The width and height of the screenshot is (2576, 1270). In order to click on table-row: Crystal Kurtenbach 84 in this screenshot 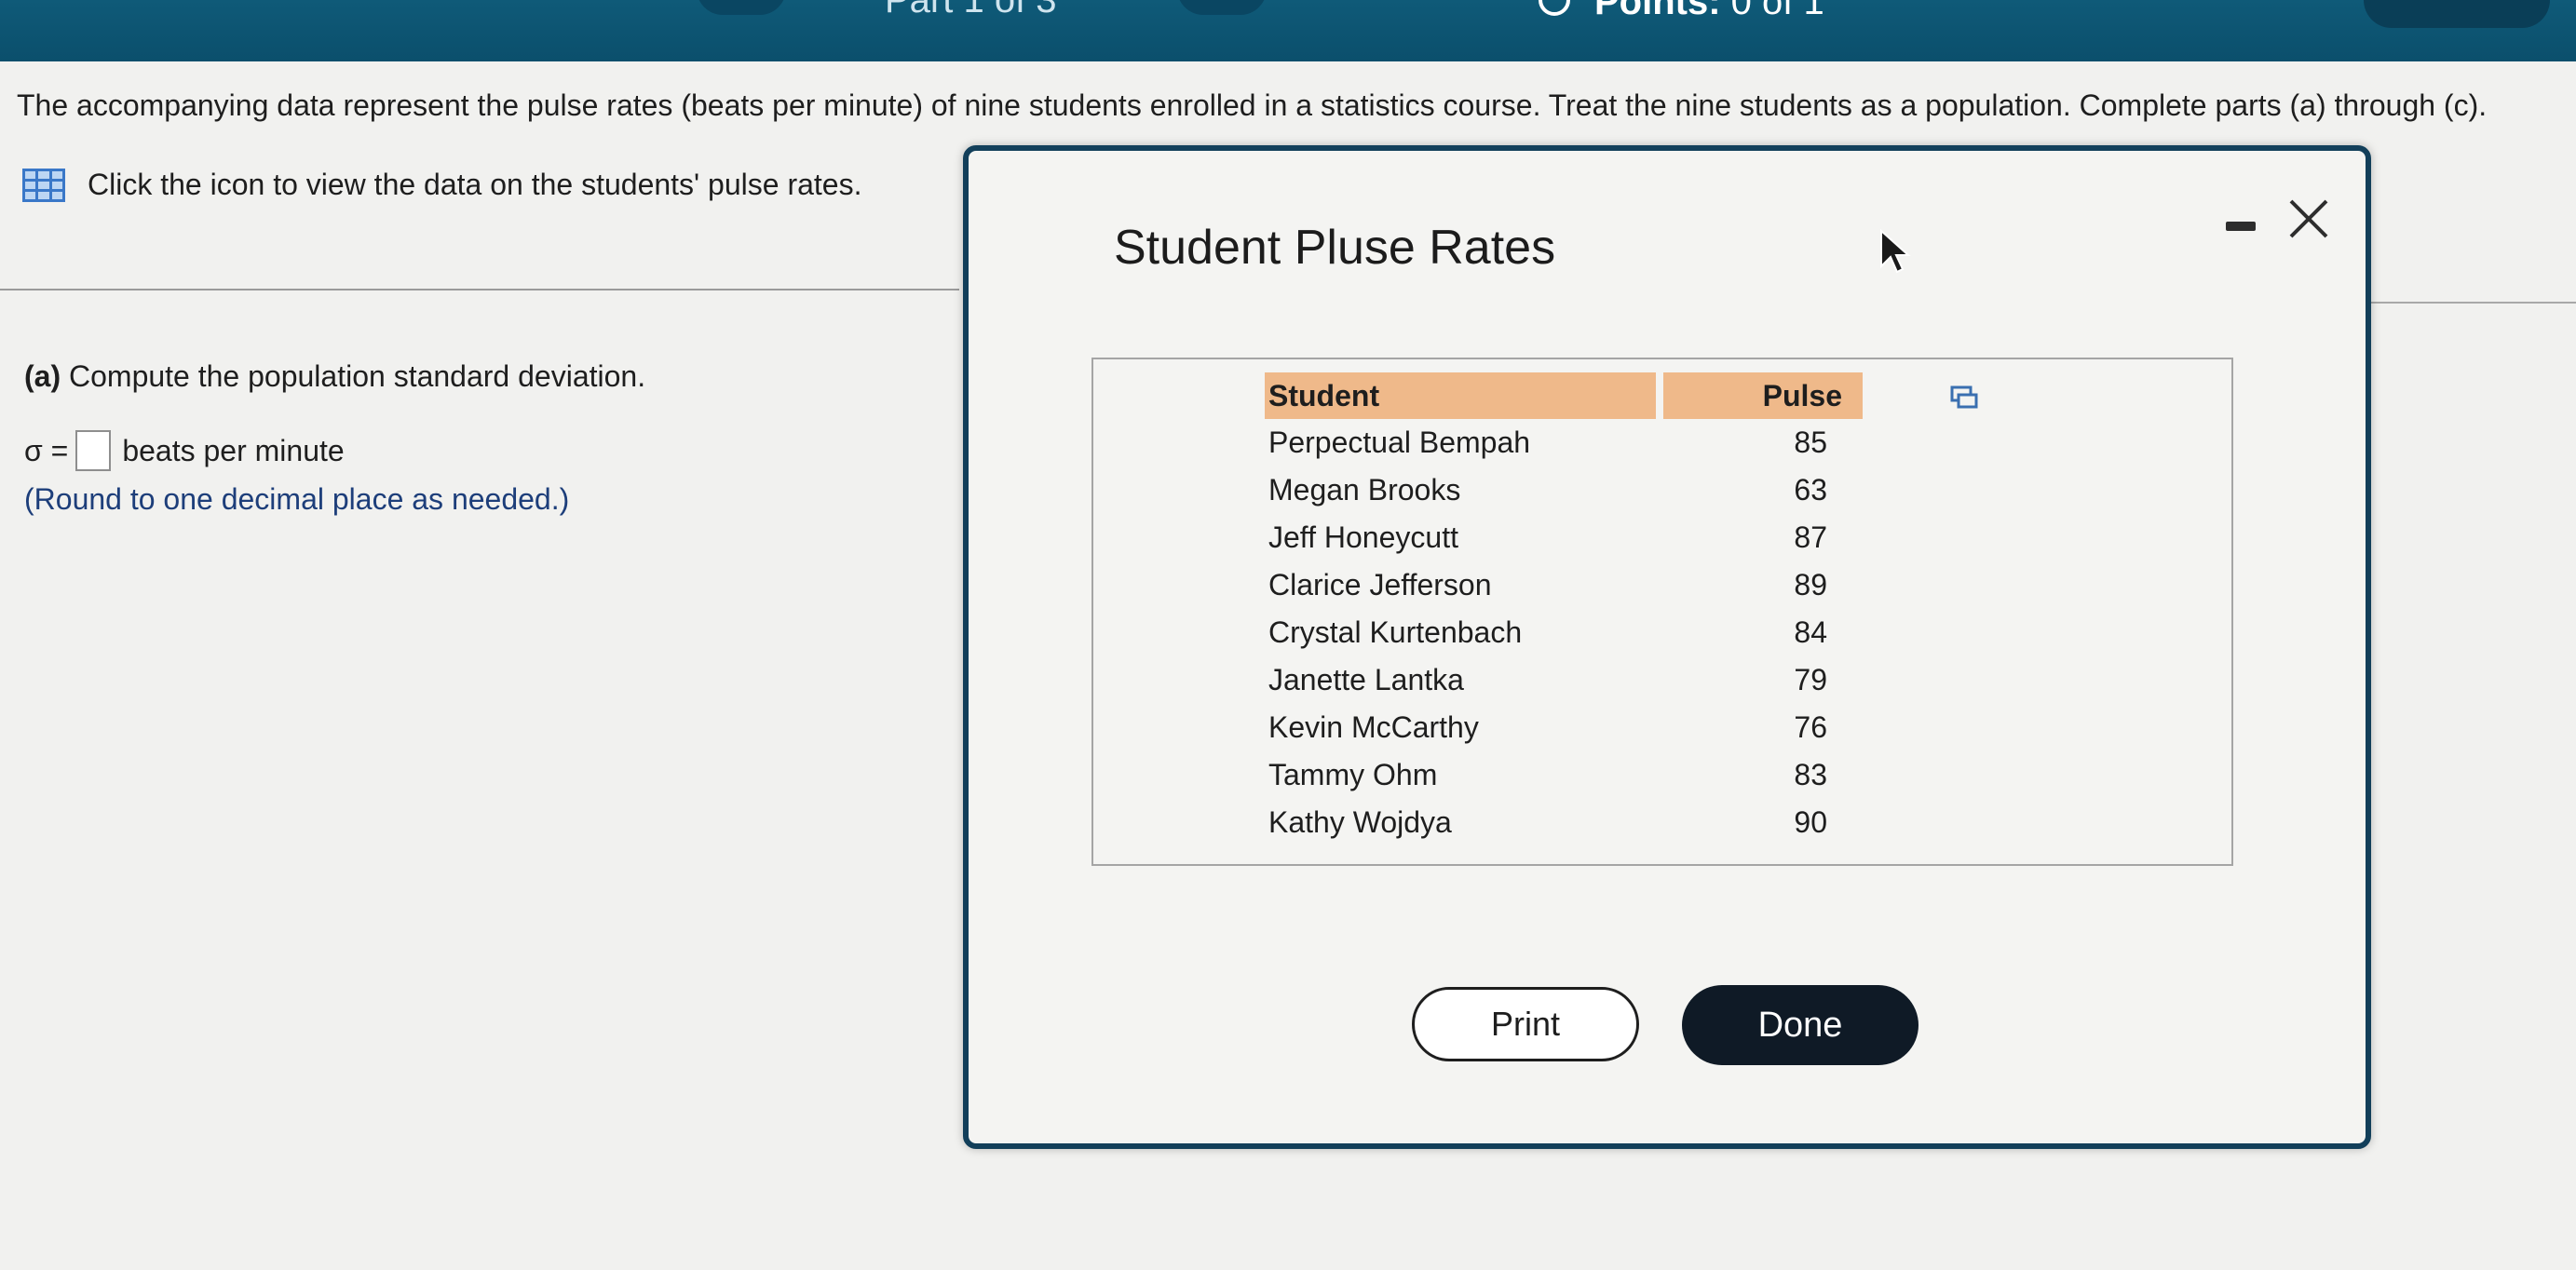, I will do `click(1564, 632)`.